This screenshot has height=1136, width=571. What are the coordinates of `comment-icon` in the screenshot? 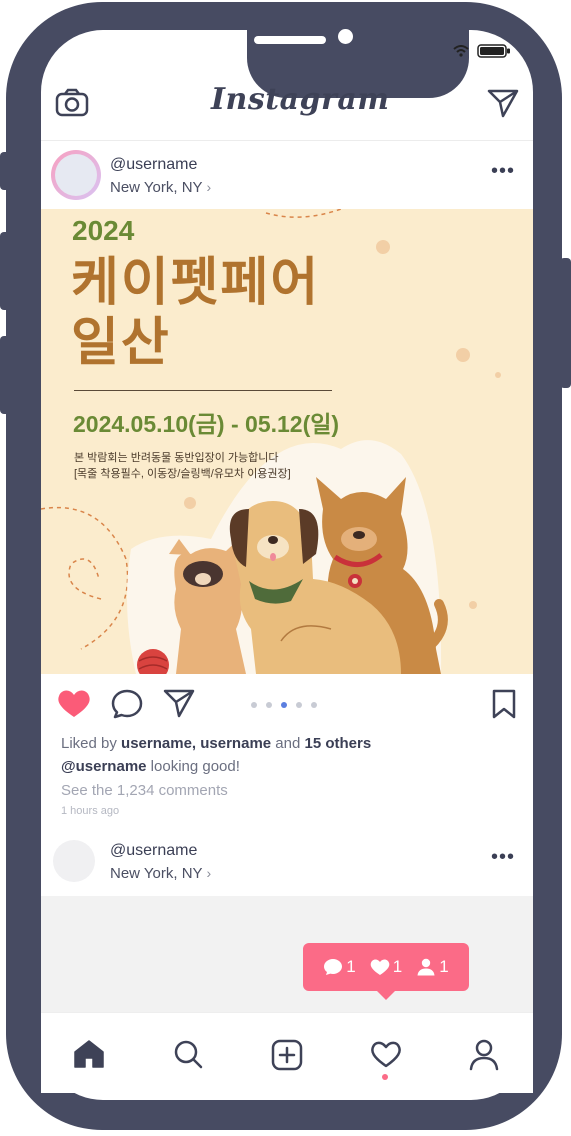 It's located at (127, 704).